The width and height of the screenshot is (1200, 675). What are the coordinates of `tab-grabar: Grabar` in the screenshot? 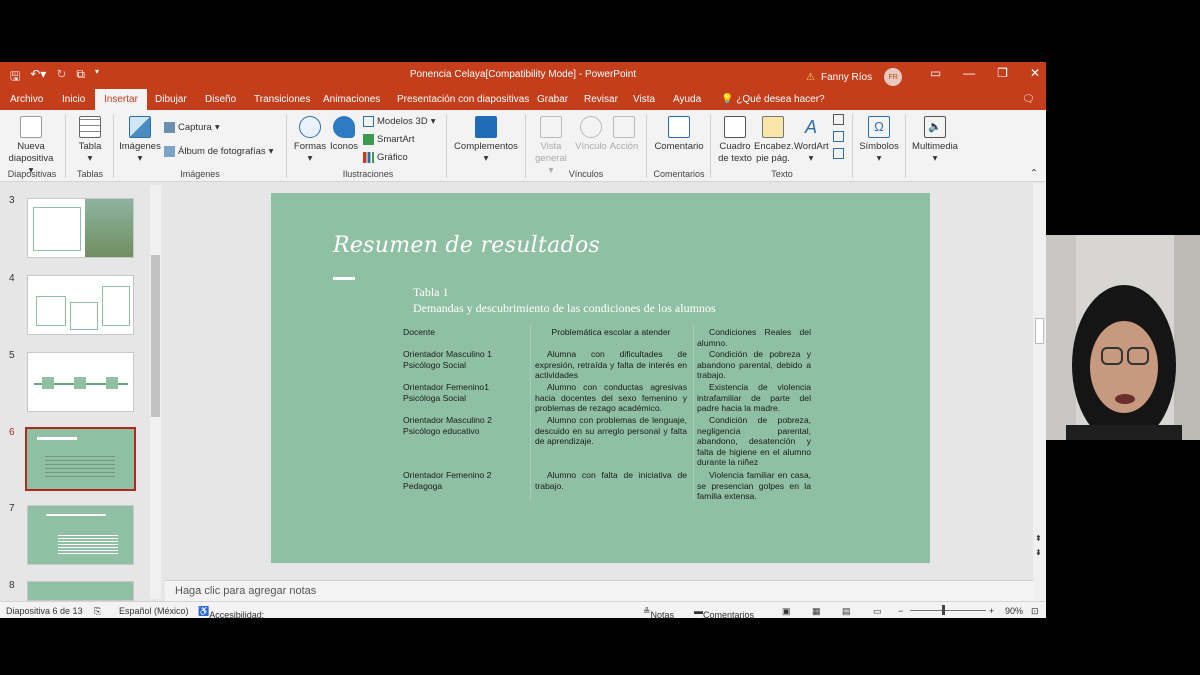 It's located at (552, 99).